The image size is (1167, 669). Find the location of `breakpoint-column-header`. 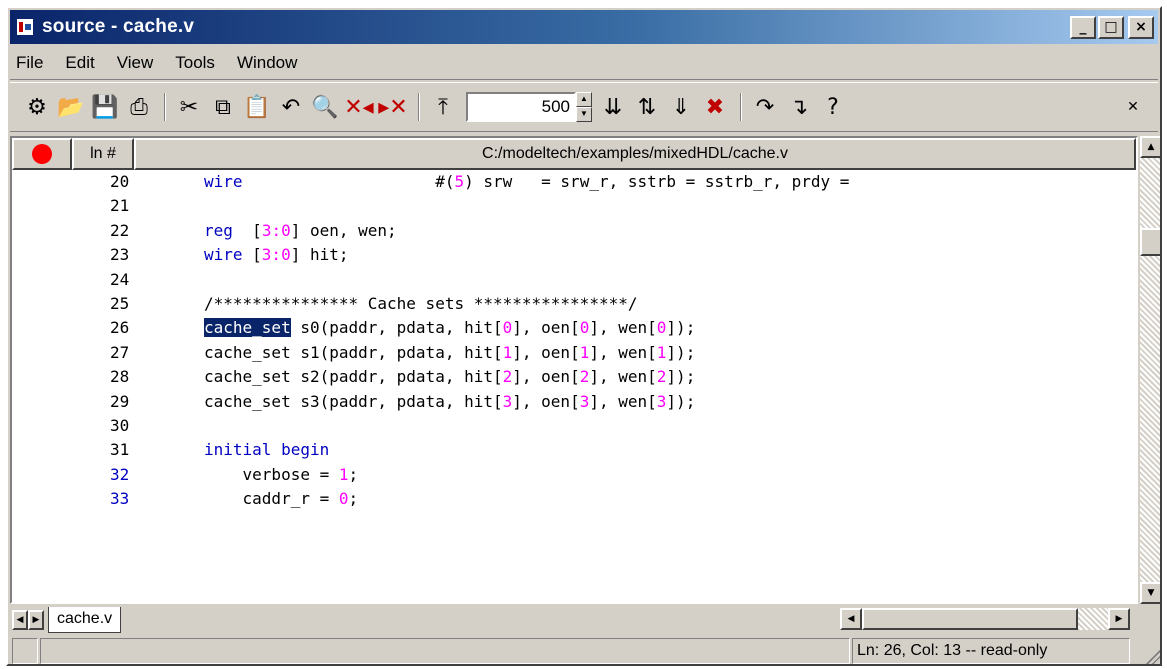

breakpoint-column-header is located at coordinates (42, 154).